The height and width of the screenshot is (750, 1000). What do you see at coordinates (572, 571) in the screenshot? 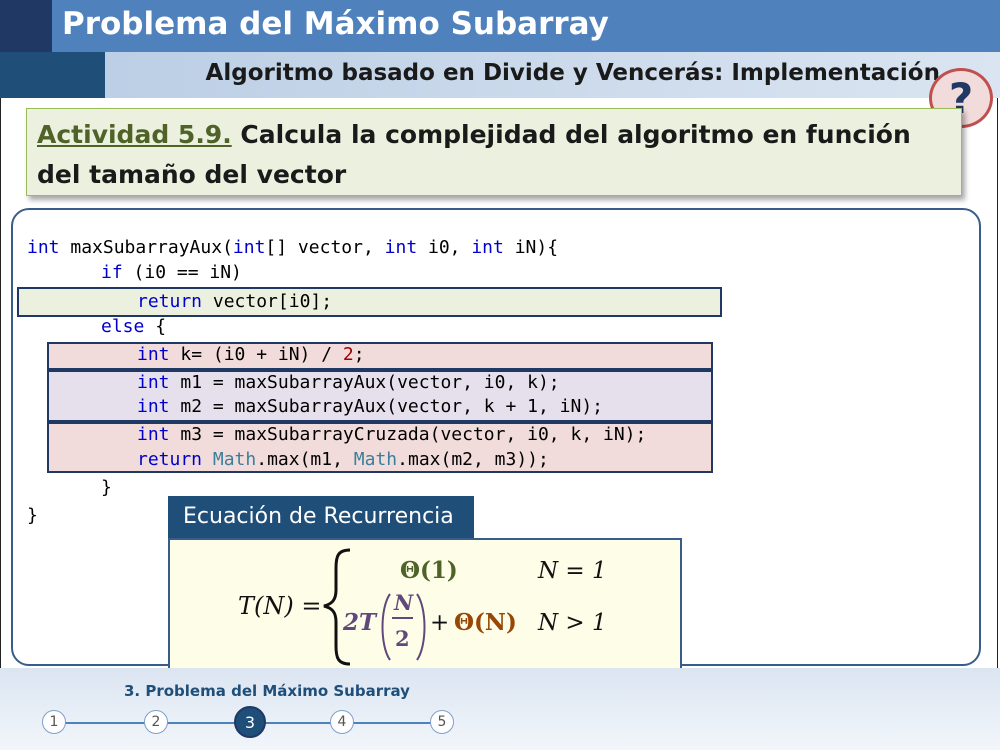
I see `case1-condition: N = 1` at bounding box center [572, 571].